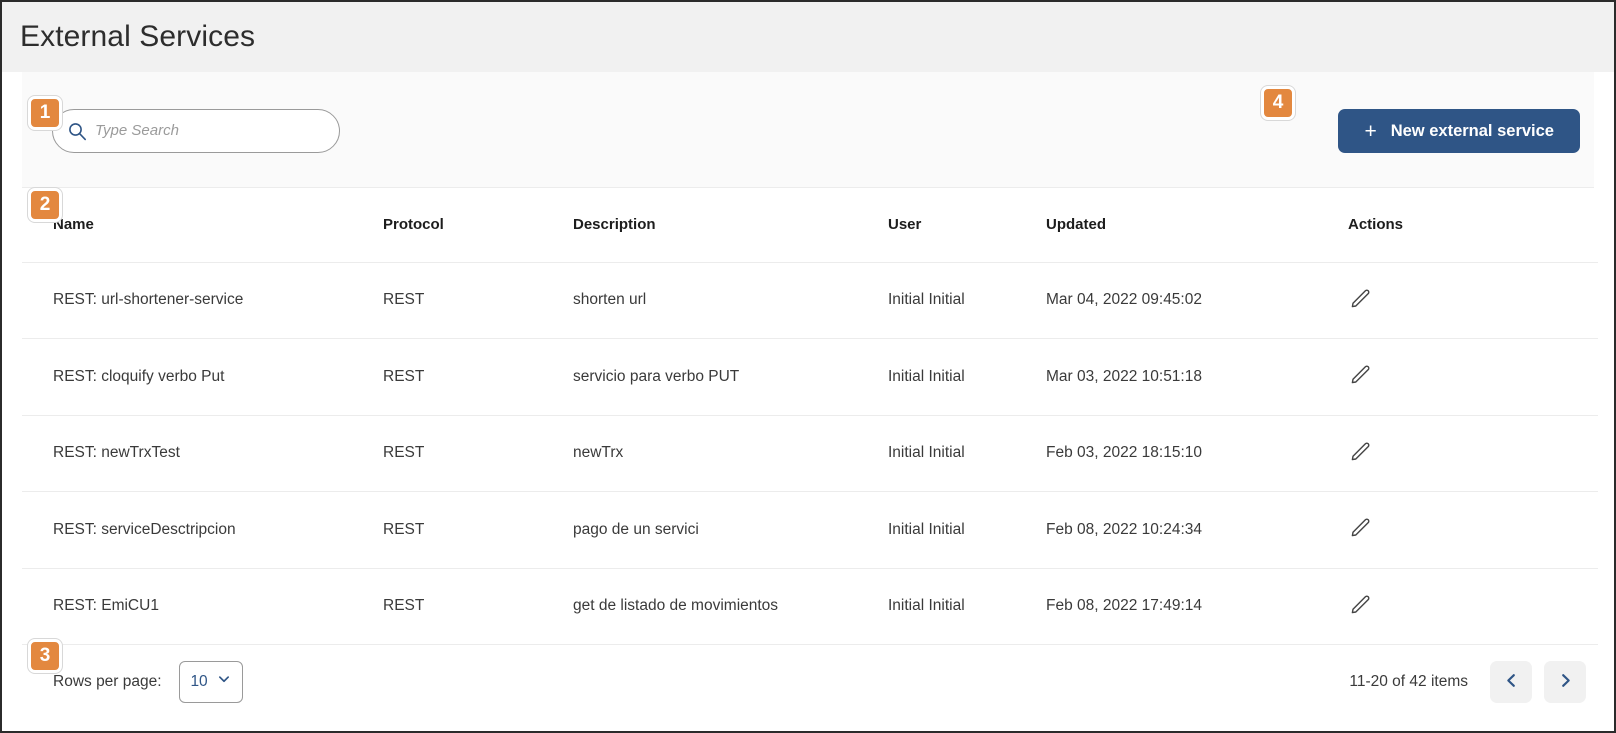 The height and width of the screenshot is (733, 1616). Describe the element at coordinates (1166, 225) in the screenshot. I see `column-header-updated: Updated` at that location.